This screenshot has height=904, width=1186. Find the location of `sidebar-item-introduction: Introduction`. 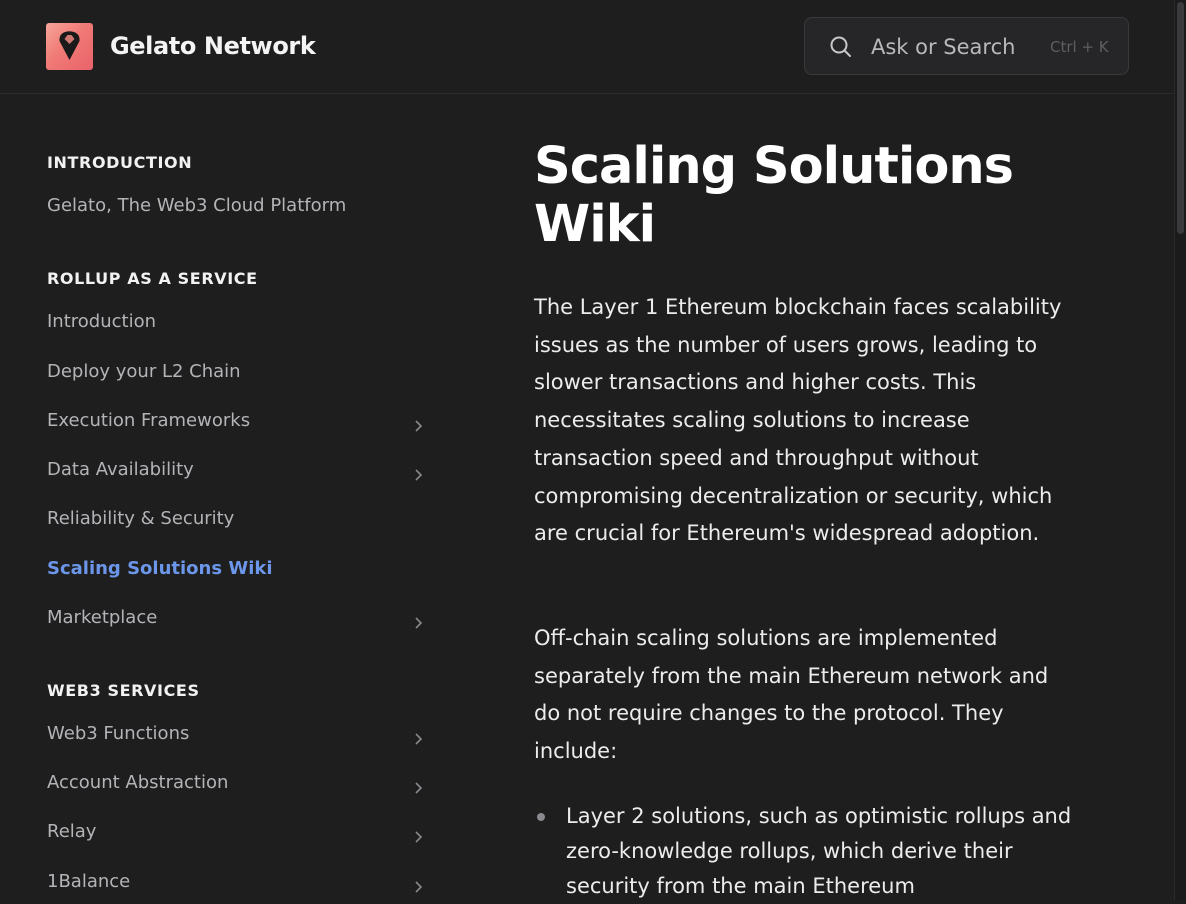

sidebar-item-introduction: Introduction is located at coordinates (237, 322).